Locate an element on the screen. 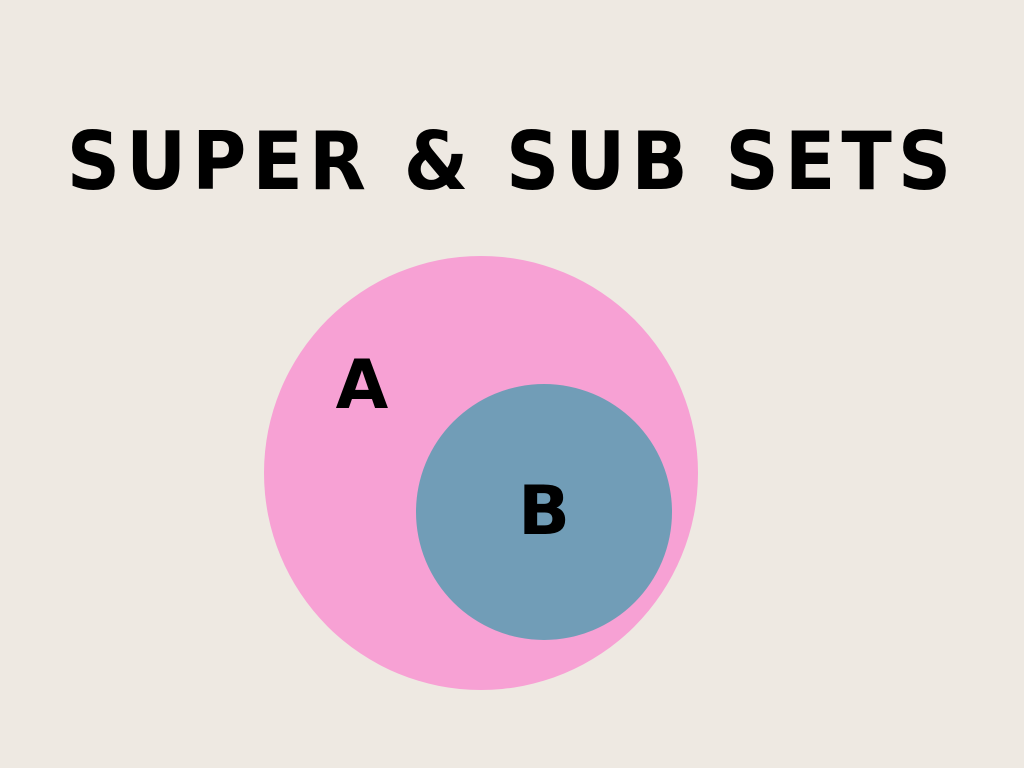 The image size is (1024, 768). superset-label: A is located at coordinates (362, 385).